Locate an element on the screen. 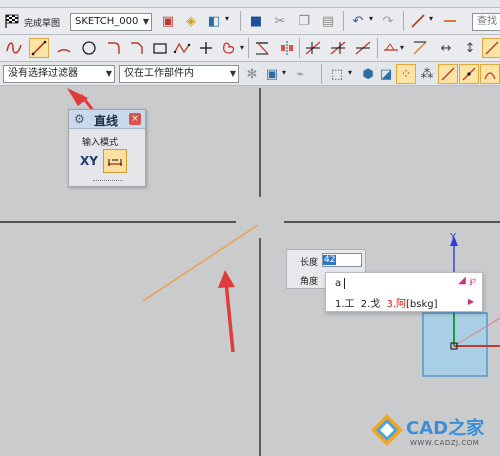  line-dialog: ⚙ 直线 × 输入模式 XY is located at coordinates (107, 148).